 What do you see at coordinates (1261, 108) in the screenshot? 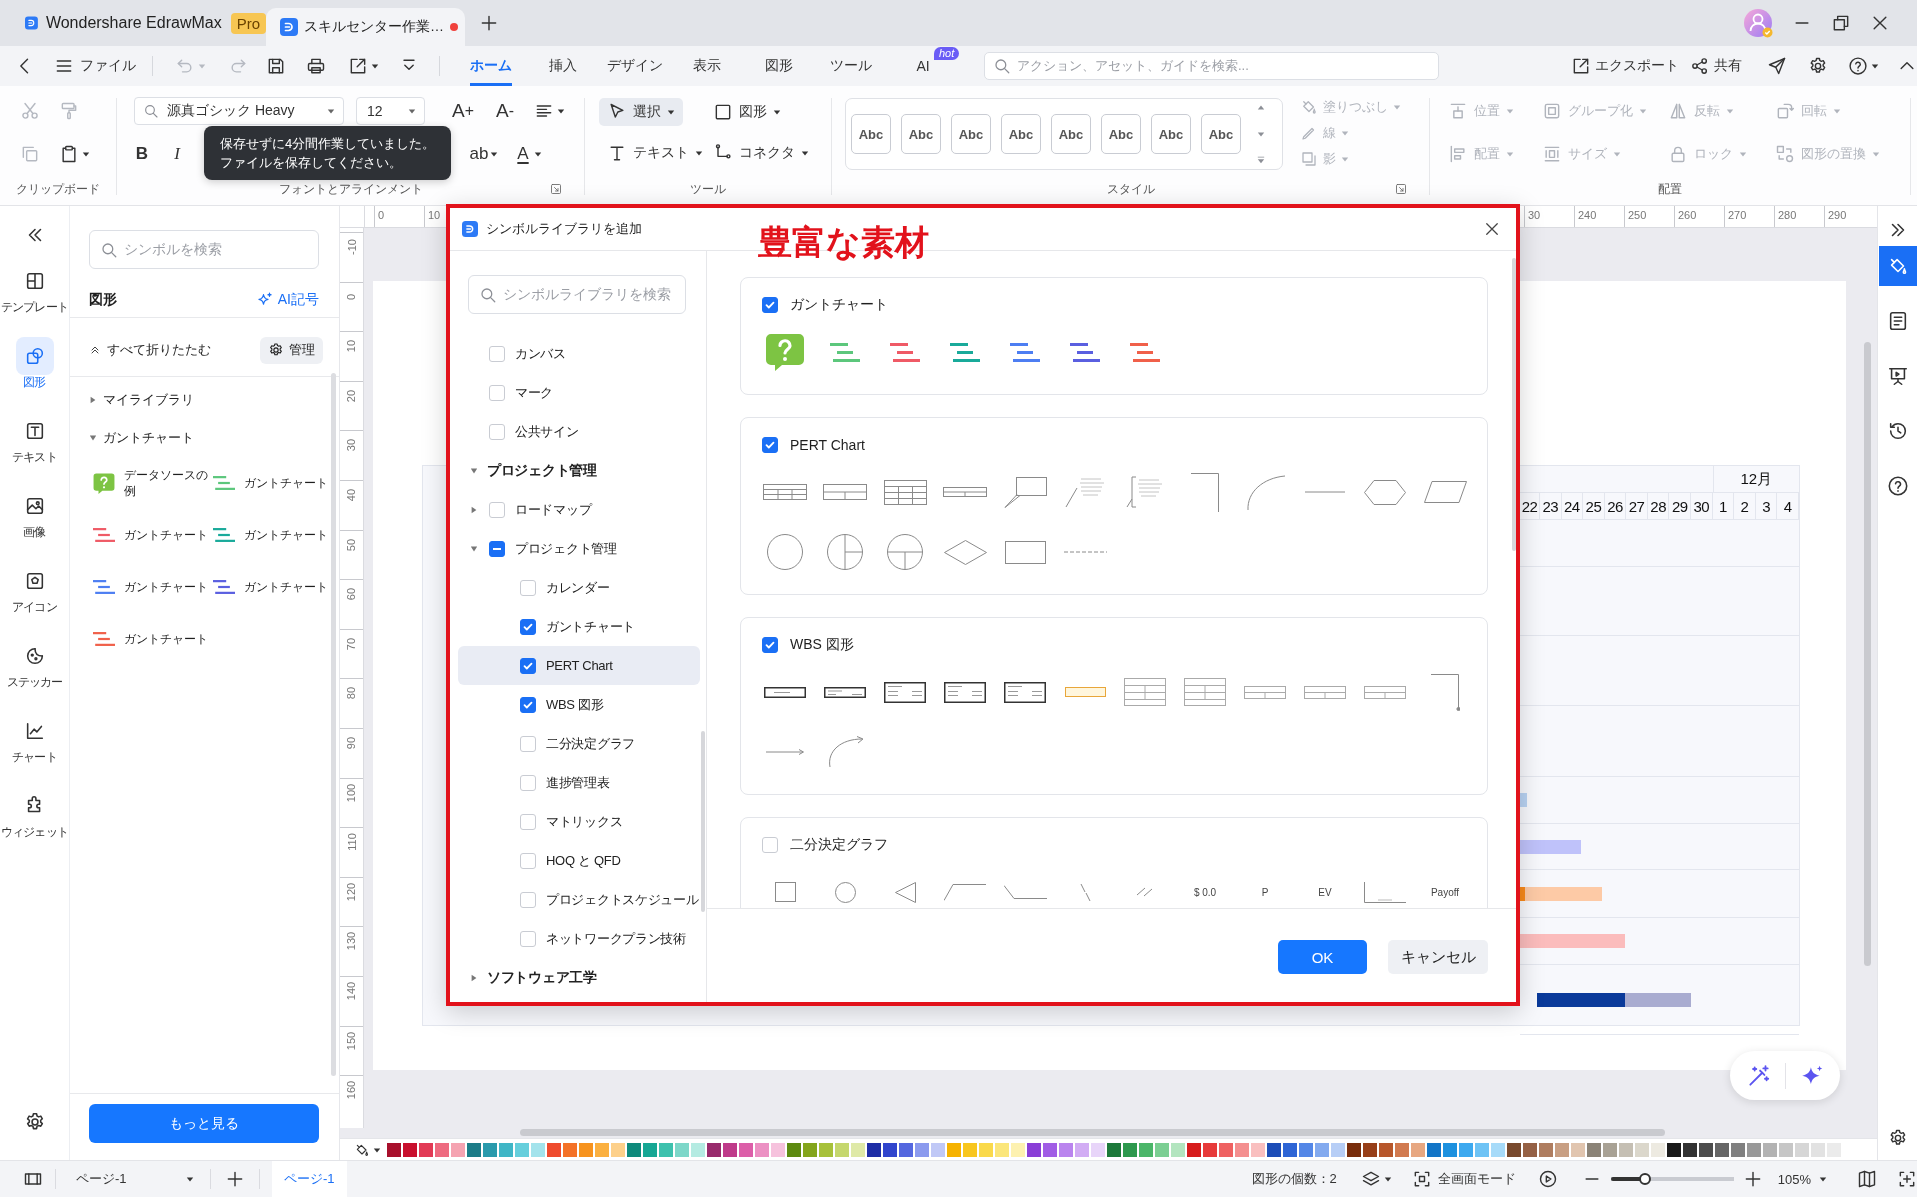
I see `caret-up-icon` at bounding box center [1261, 108].